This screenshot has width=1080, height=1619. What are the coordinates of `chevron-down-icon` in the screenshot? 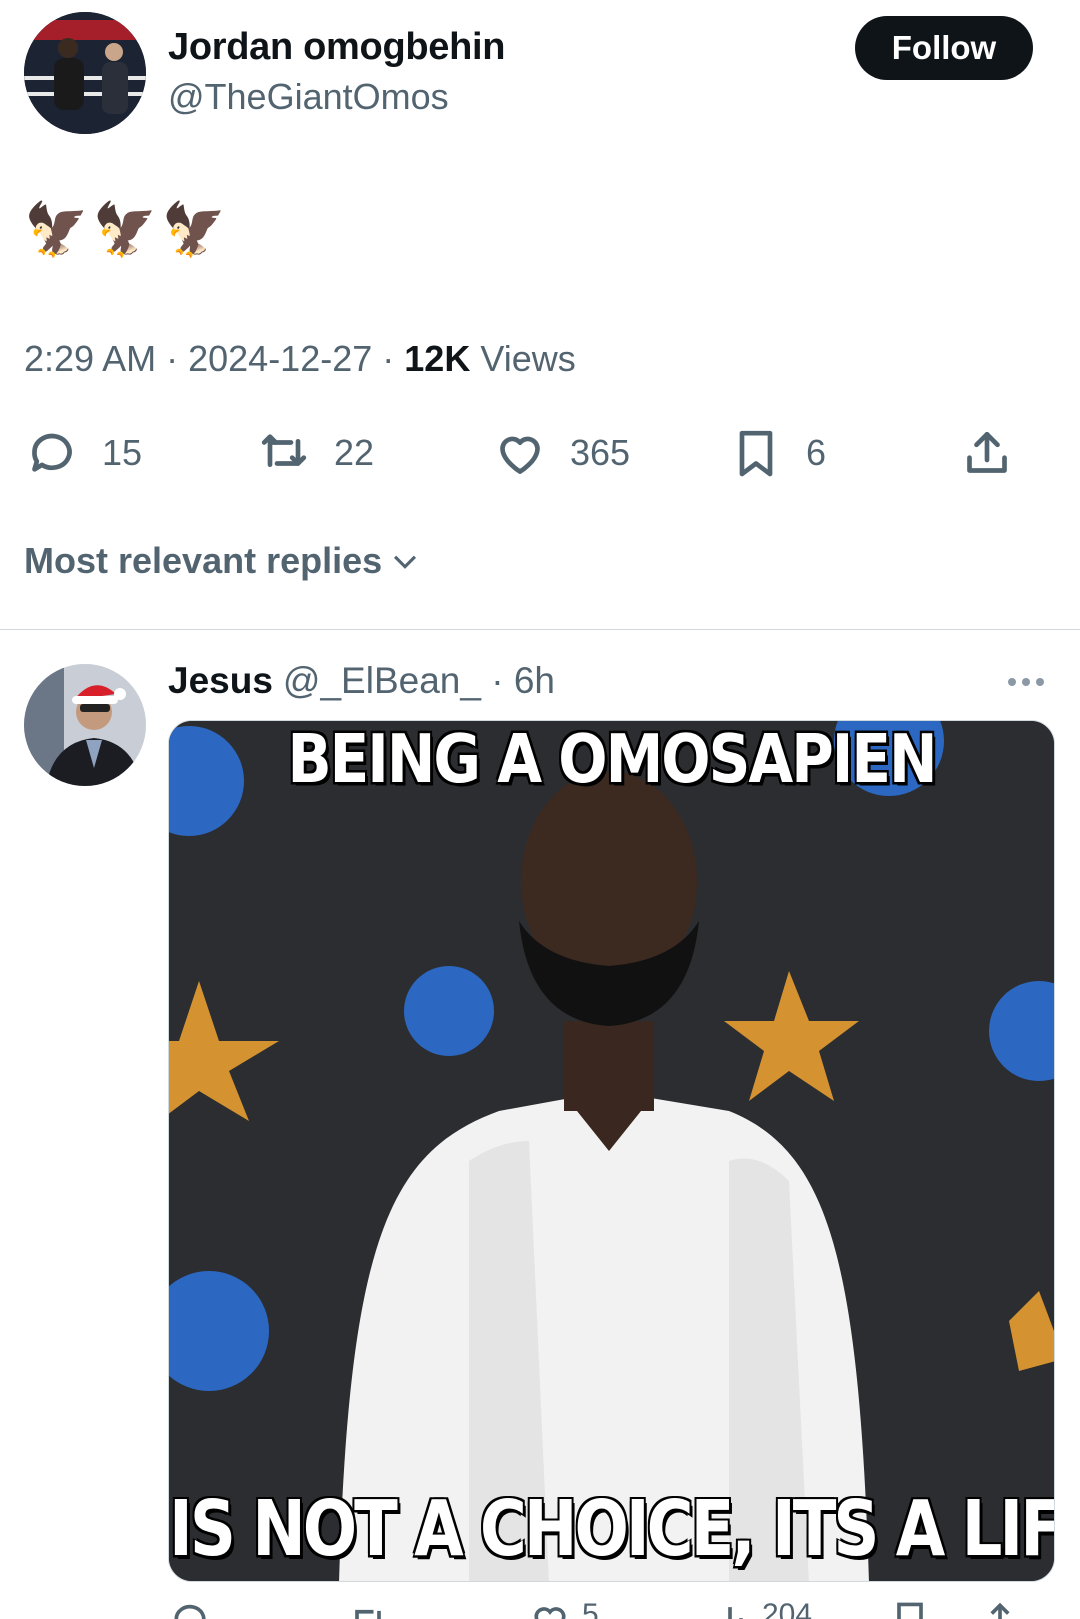 It's located at (405, 562).